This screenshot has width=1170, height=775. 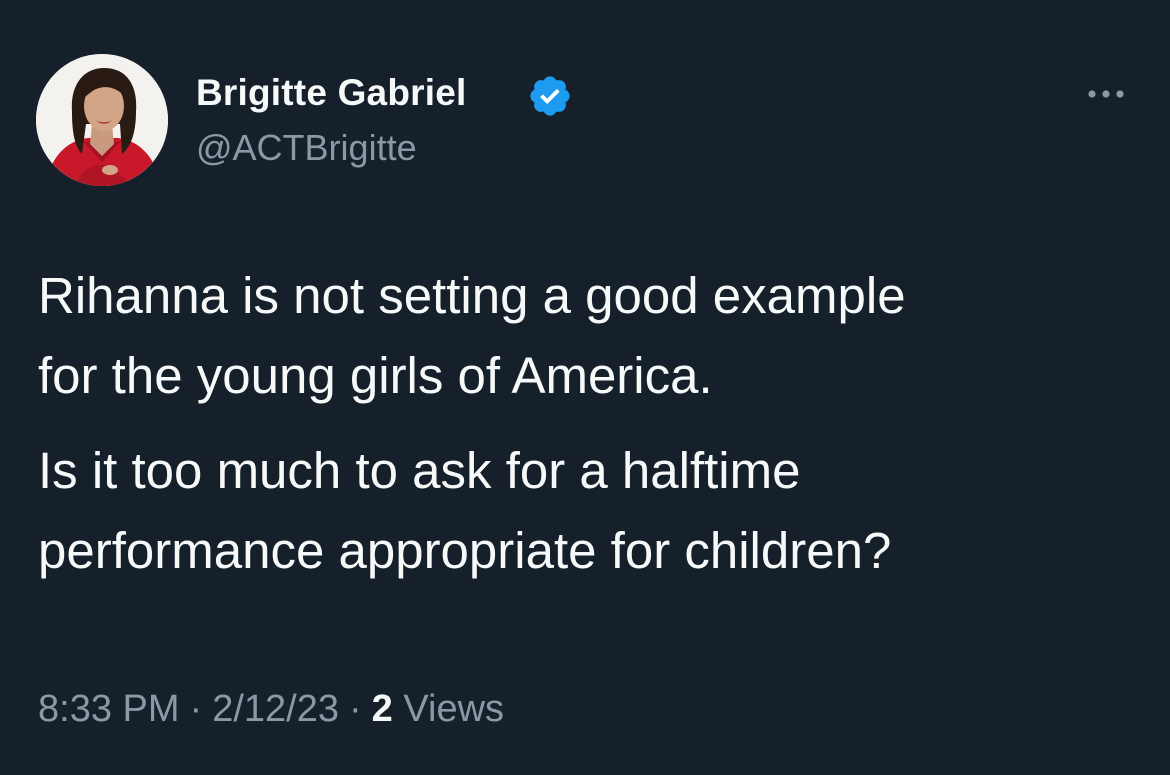 I want to click on ellipsis-icon, so click(x=1106, y=94).